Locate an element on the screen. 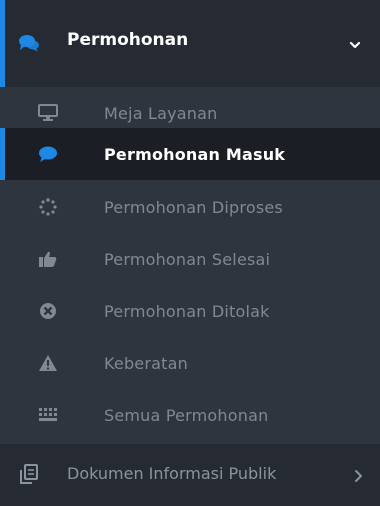  warning-icon is located at coordinates (48, 363).